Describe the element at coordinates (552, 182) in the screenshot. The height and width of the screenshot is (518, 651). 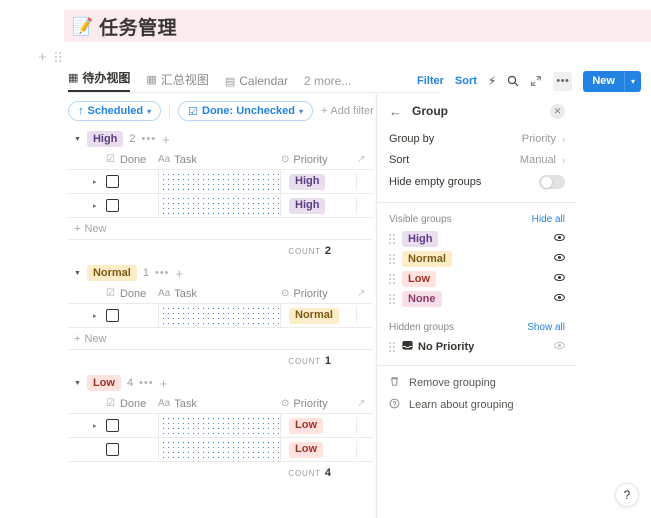
I see `hide-empty-groups-toggle` at that location.